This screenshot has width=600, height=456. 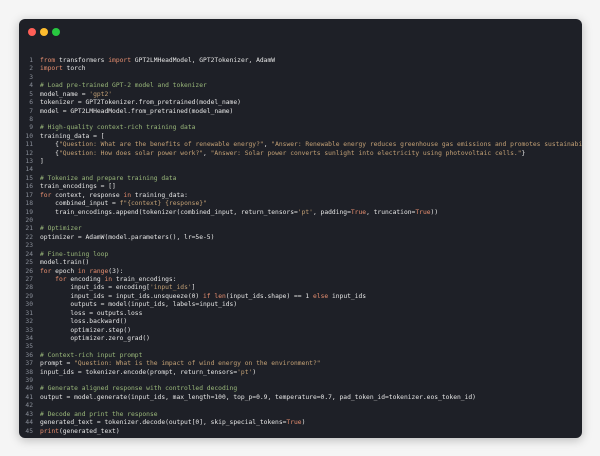 What do you see at coordinates (99, 415) in the screenshot?
I see `code-line-text: # Decode and print the response` at bounding box center [99, 415].